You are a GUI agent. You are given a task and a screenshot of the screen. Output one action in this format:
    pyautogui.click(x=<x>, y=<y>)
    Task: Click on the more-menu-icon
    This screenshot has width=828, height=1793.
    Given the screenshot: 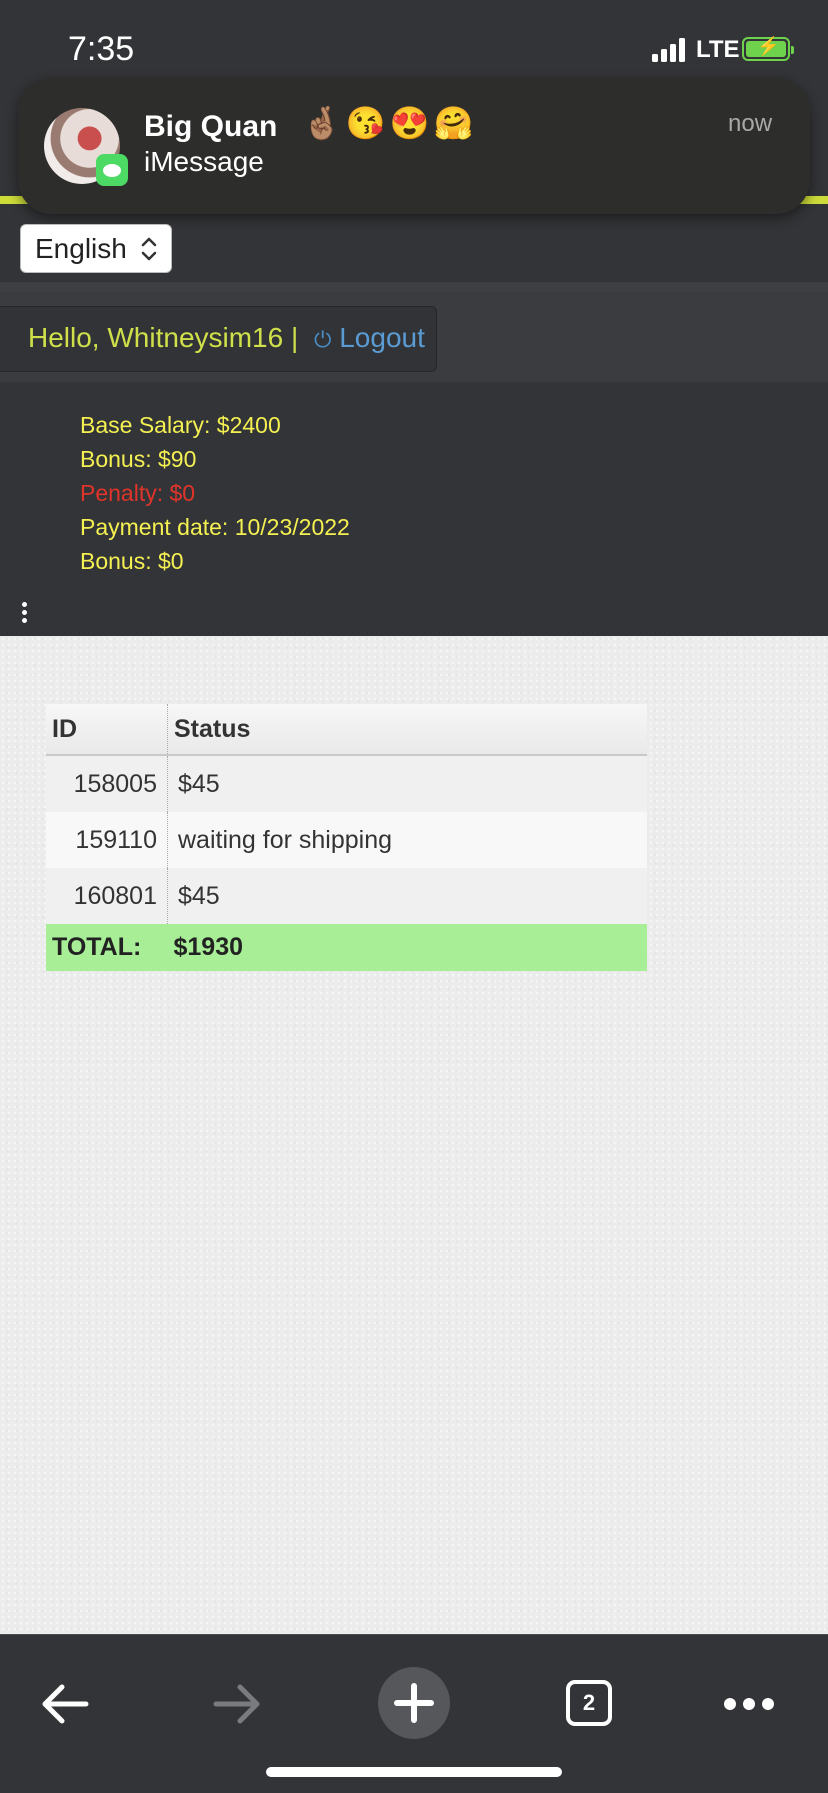 What is the action you would take?
    pyautogui.click(x=752, y=1706)
    